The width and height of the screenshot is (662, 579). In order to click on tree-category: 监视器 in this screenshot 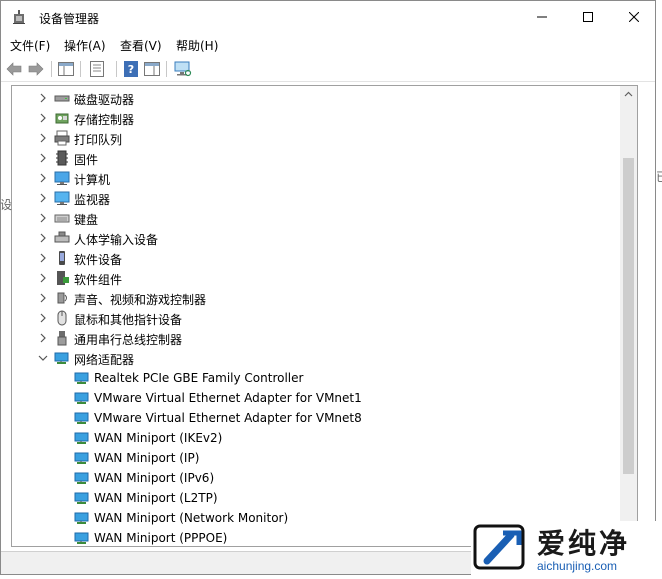, I will do `click(324, 198)`.